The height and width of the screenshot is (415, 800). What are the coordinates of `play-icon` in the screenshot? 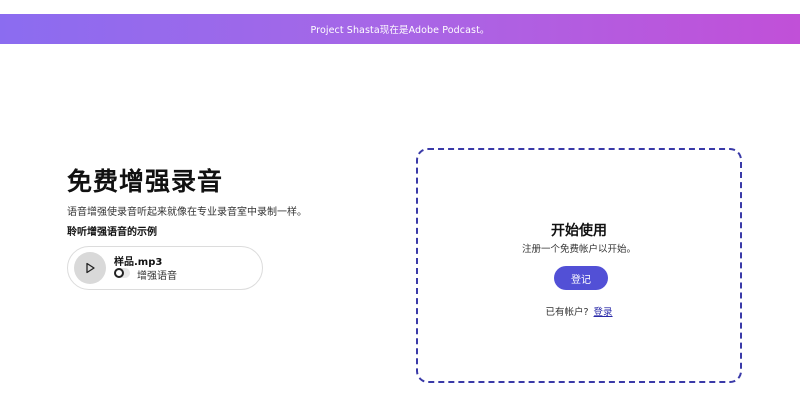 It's located at (90, 268).